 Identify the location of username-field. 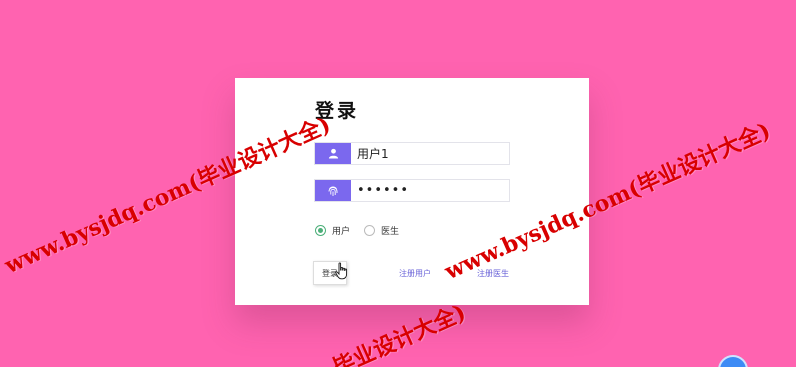
(412, 153).